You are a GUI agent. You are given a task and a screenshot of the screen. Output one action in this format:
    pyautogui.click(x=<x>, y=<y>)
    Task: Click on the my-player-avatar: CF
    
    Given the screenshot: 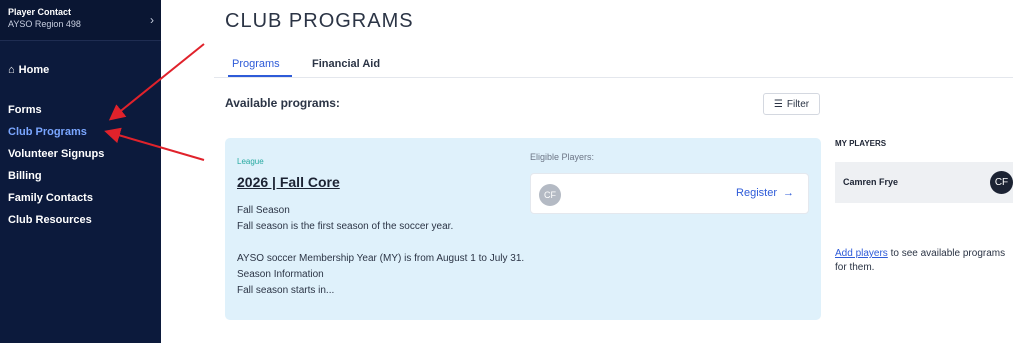 What is the action you would take?
    pyautogui.click(x=1001, y=182)
    